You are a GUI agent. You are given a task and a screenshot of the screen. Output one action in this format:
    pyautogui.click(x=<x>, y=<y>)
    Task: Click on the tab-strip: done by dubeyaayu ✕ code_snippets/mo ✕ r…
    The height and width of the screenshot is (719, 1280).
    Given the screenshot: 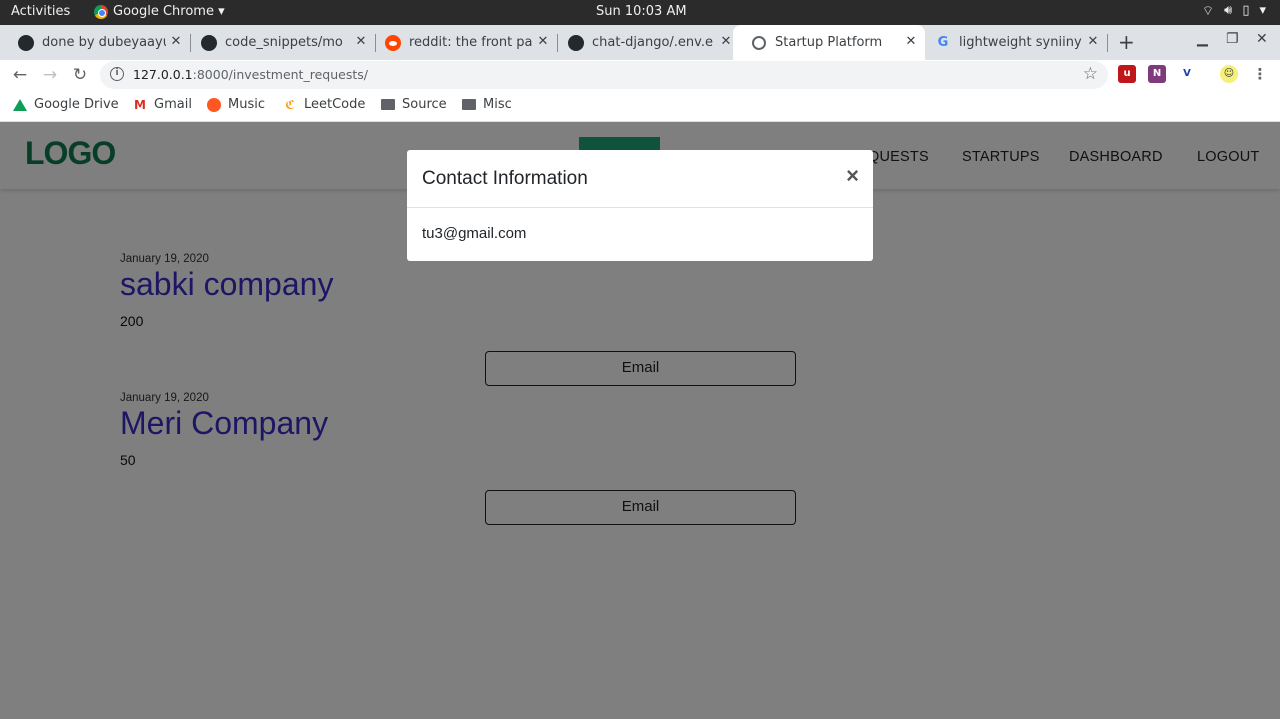 What is the action you would take?
    pyautogui.click(x=640, y=42)
    